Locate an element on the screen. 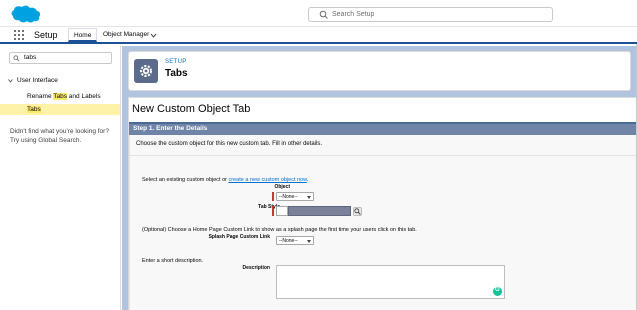  create-custom-object-link: create a new custom object now is located at coordinates (268, 180).